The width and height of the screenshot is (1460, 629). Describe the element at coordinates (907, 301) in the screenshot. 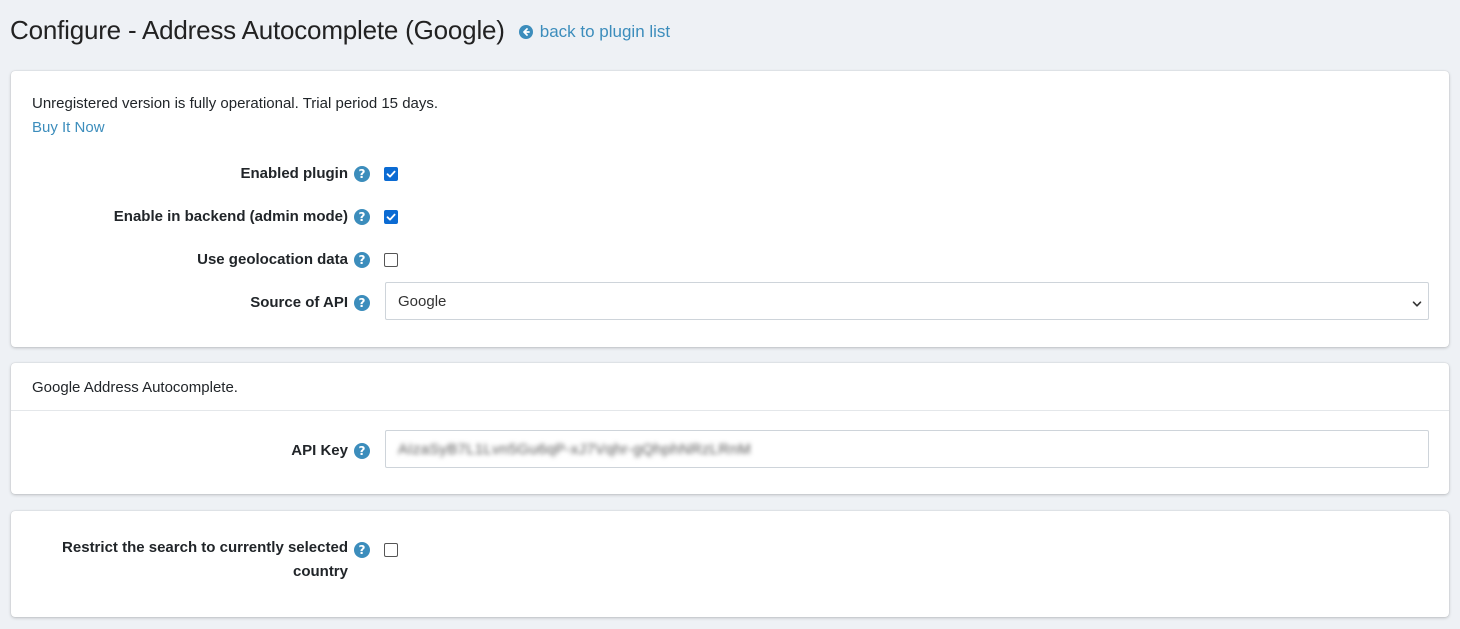

I see `source-of-api-select: Google` at that location.